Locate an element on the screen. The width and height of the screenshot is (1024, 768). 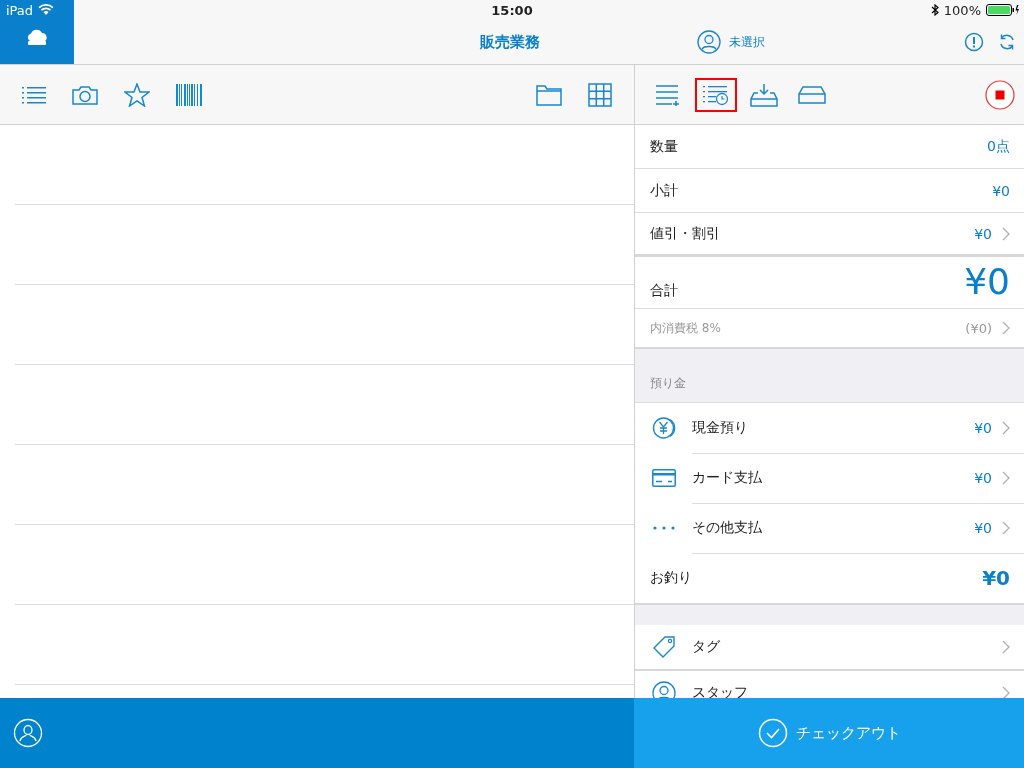
wifi-icon is located at coordinates (46, 10).